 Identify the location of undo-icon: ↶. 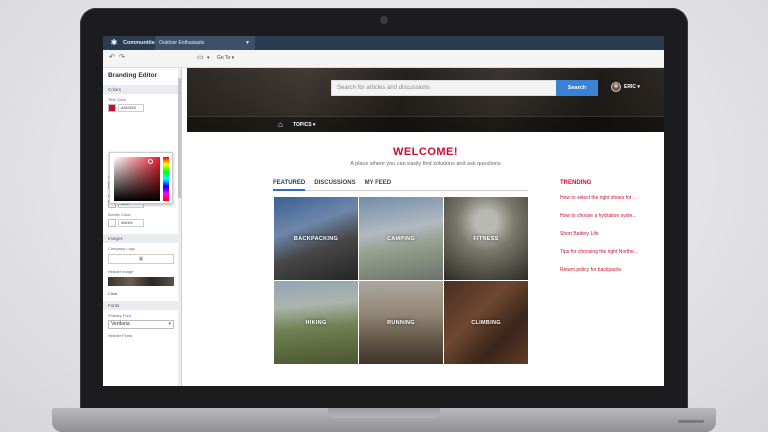
(112, 57).